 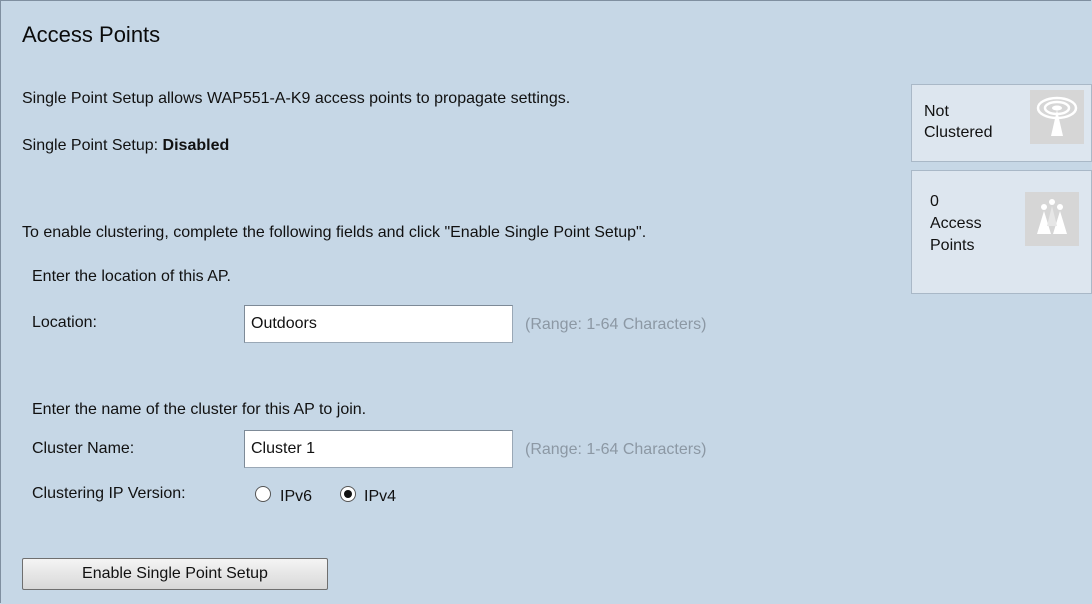 I want to click on location-label: Location:, so click(x=64, y=322).